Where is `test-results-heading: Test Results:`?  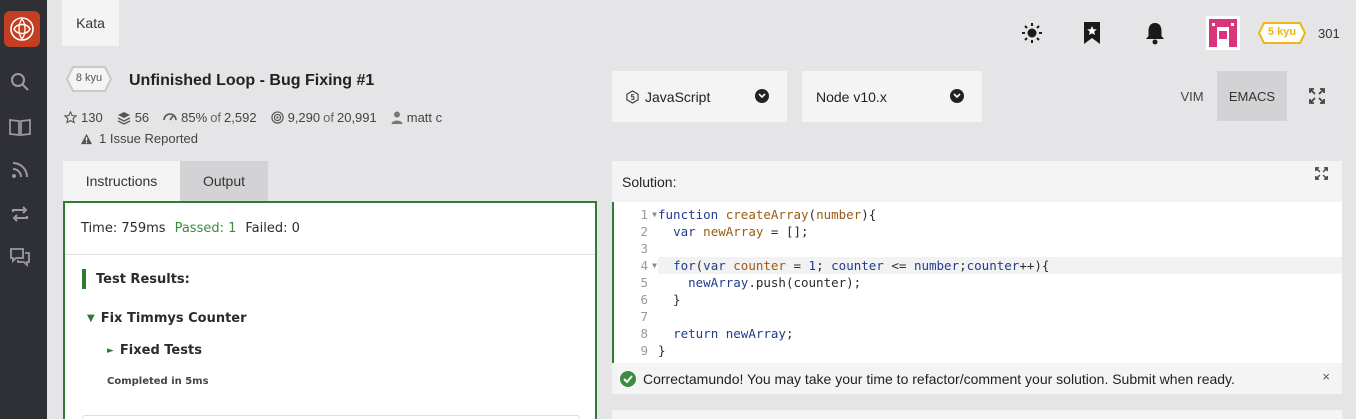
test-results-heading: Test Results: is located at coordinates (136, 279).